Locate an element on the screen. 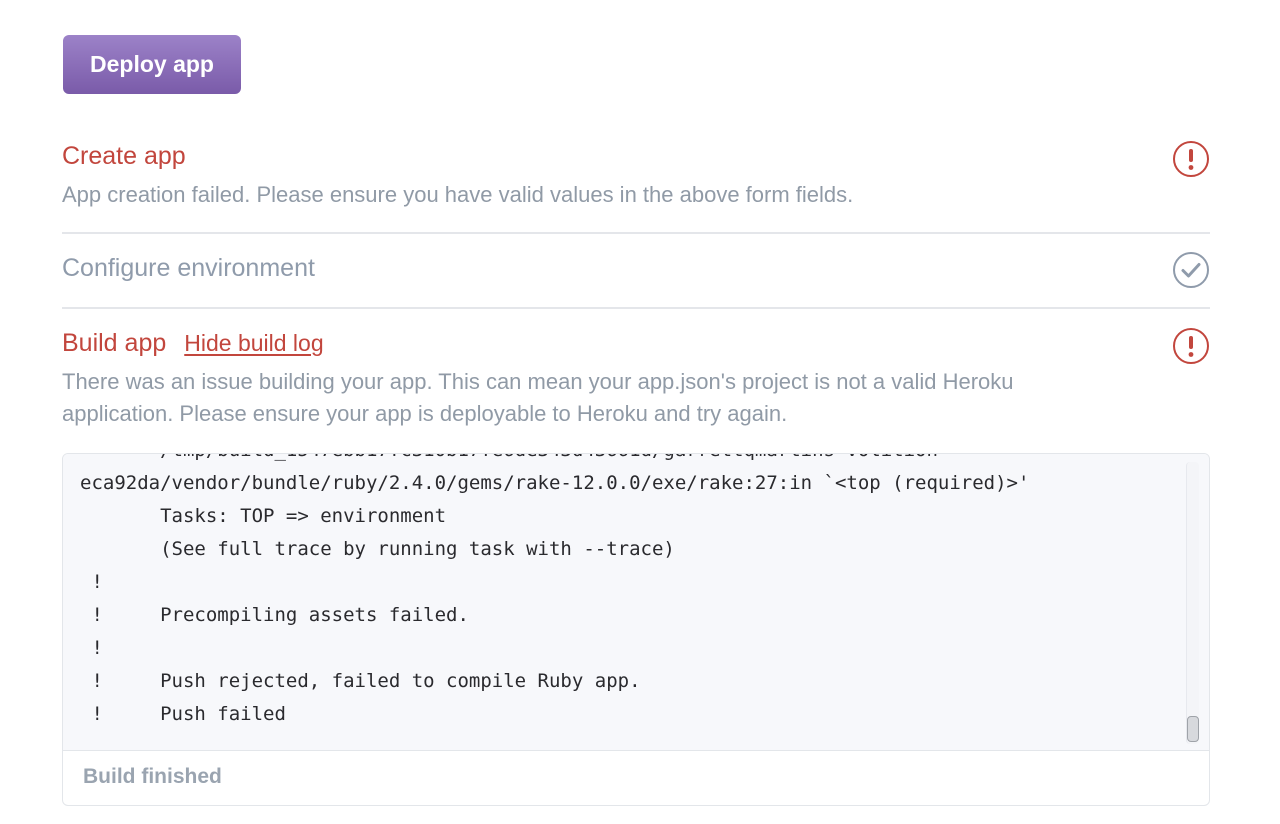 The height and width of the screenshot is (824, 1280). step-title-build-app-label: Build app is located at coordinates (114, 343).